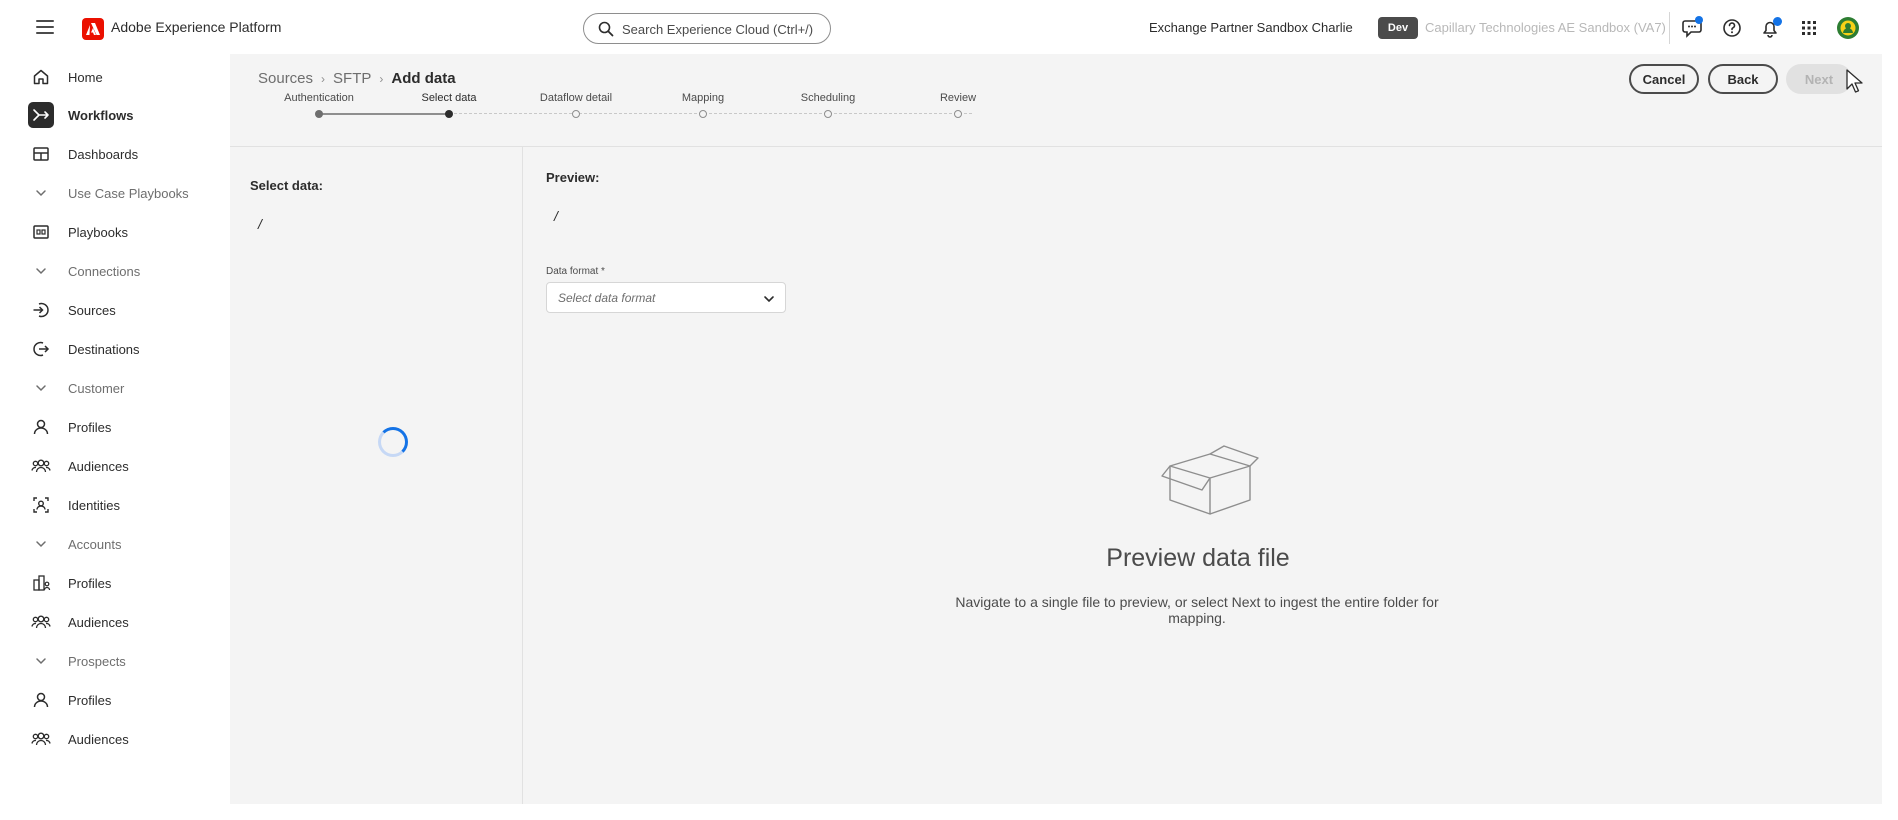 The height and width of the screenshot is (820, 1898). I want to click on step-dot-dataflow-detail, so click(576, 114).